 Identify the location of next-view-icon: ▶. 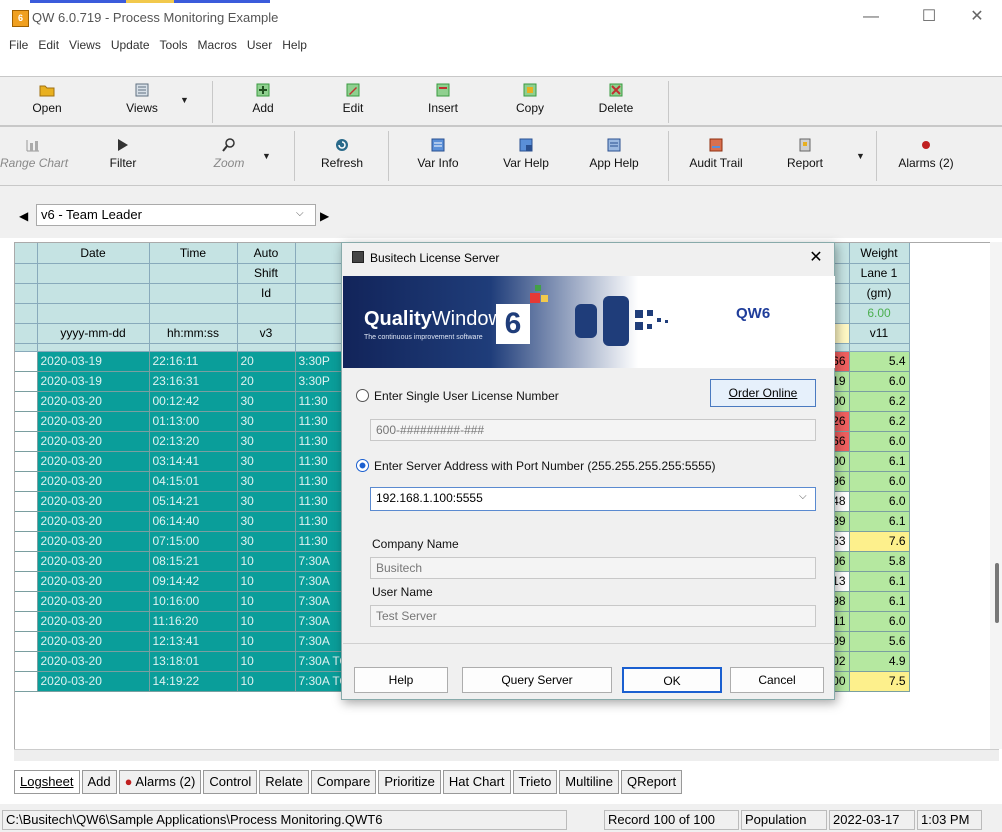
(324, 216).